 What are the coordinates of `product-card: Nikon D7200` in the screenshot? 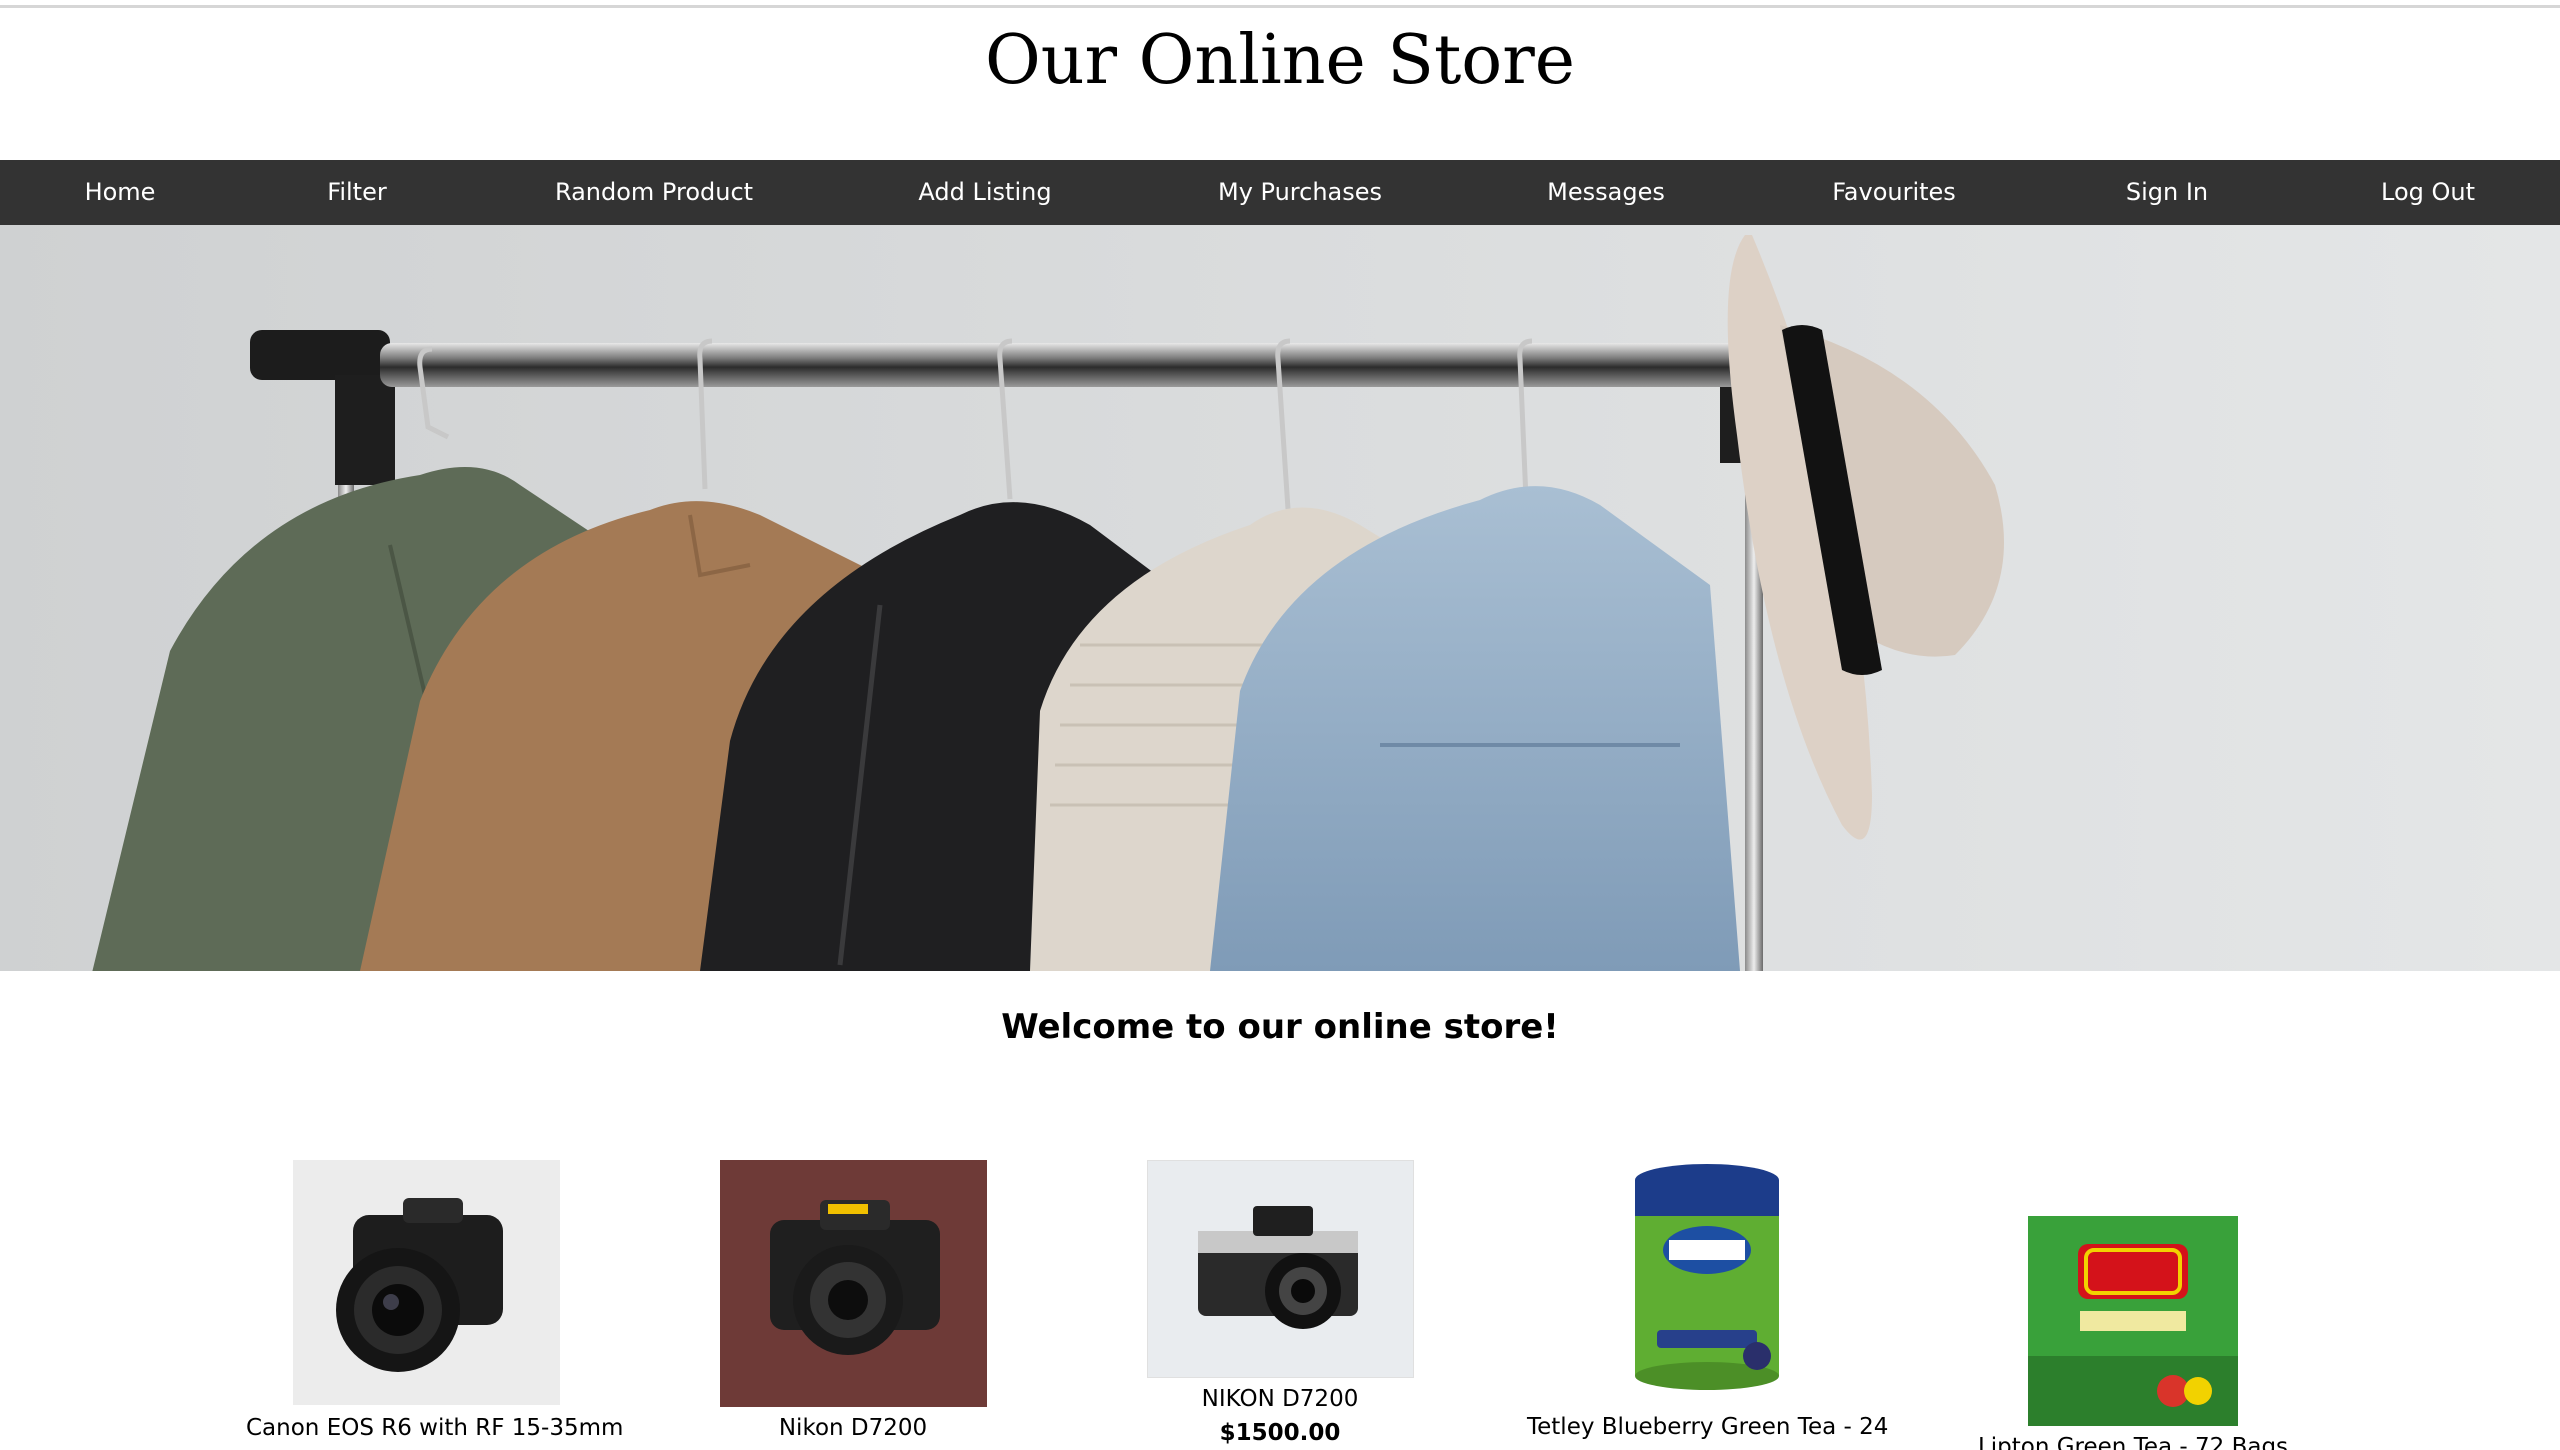 It's located at (853, 1301).